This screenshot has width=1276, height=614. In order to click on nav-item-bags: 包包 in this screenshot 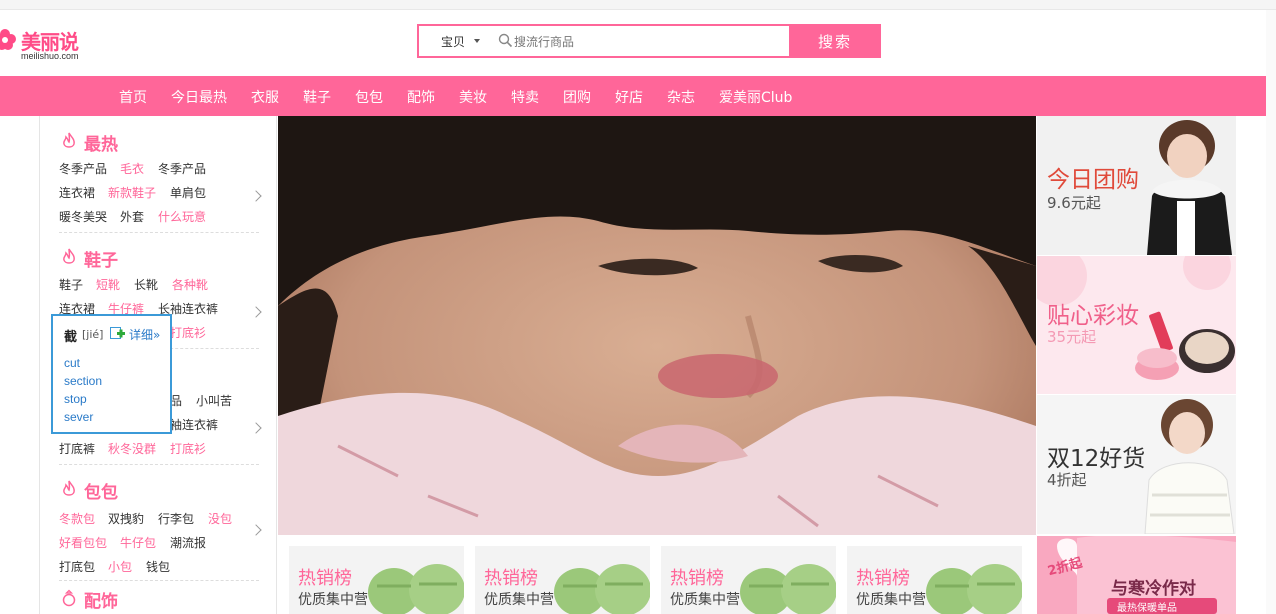, I will do `click(369, 97)`.